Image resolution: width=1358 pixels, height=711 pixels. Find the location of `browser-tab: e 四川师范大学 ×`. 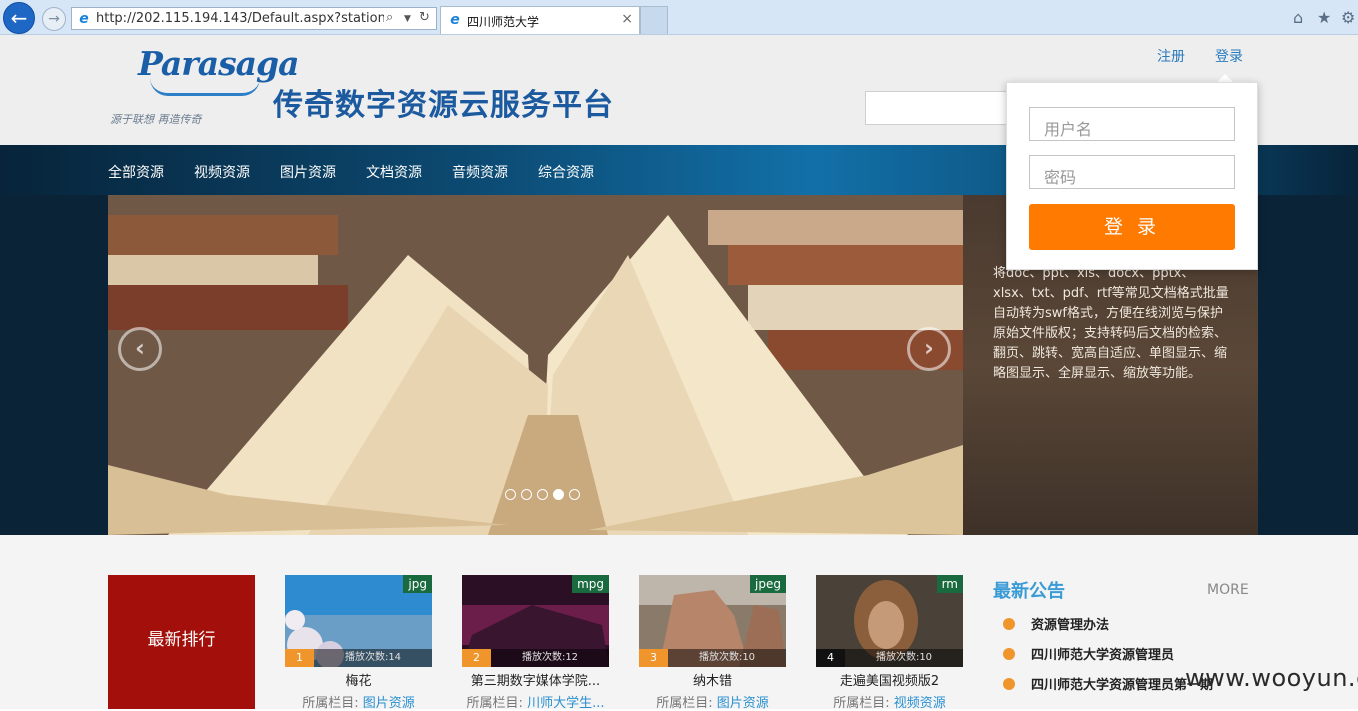

browser-tab: e 四川师范大学 × is located at coordinates (540, 20).